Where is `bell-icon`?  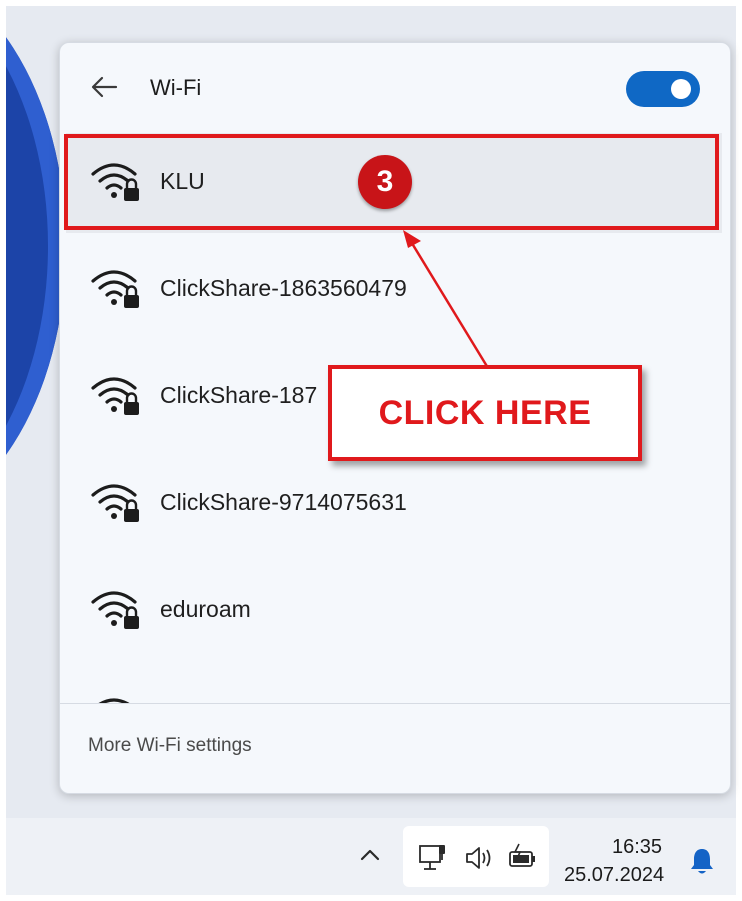 bell-icon is located at coordinates (702, 861).